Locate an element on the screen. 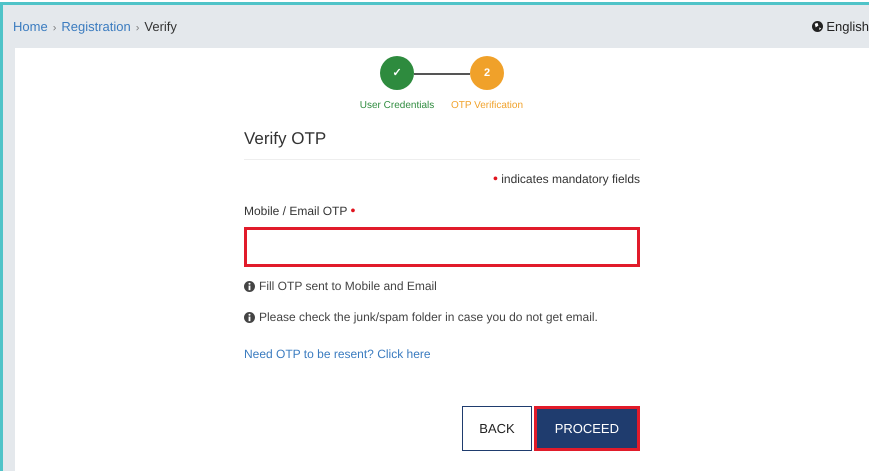 The image size is (869, 471). step-circle: ✓ is located at coordinates (397, 73).